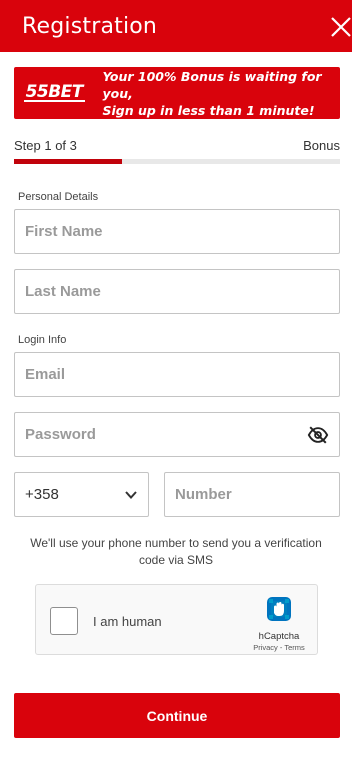 Image resolution: width=352 pixels, height=765 pixels. Describe the element at coordinates (176, 619) in the screenshot. I see `hcaptcha-widget: I am human hCaptcha Privacy - Terms` at that location.